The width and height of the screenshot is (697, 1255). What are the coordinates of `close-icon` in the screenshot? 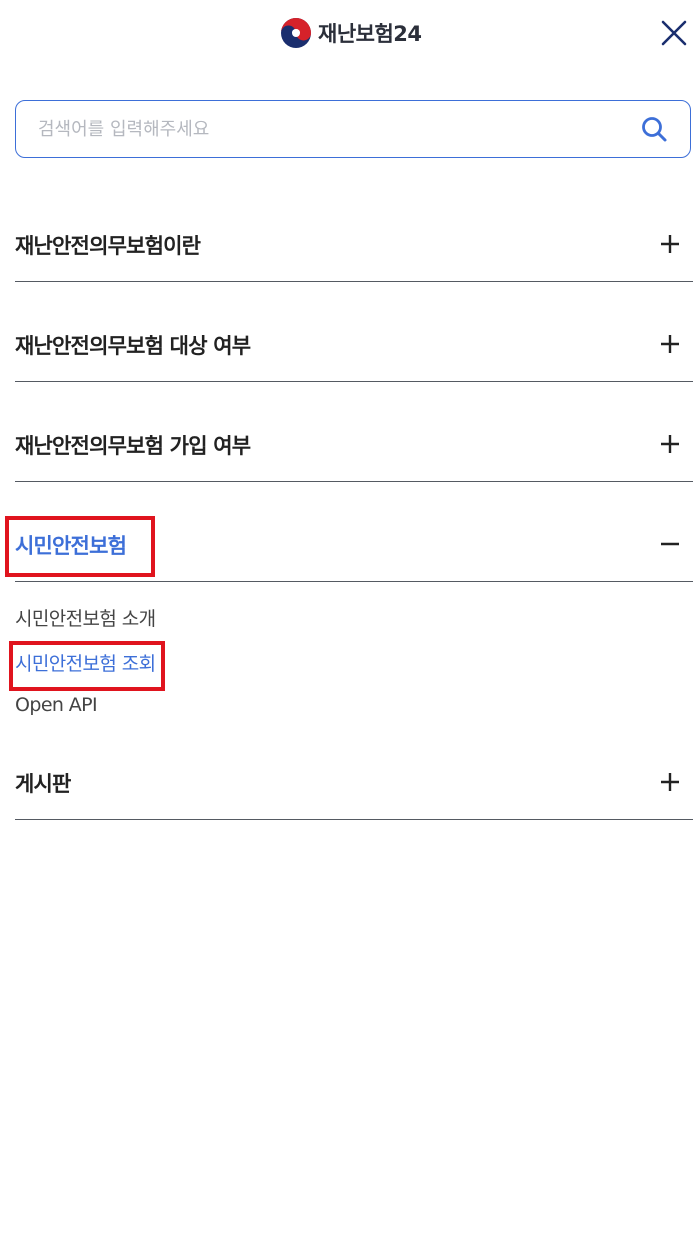 It's located at (674, 33).